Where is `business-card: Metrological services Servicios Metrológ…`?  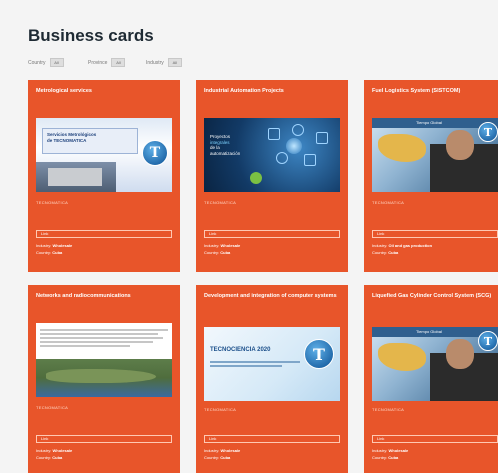 business-card: Metrological services Servicios Metrológ… is located at coordinates (104, 176).